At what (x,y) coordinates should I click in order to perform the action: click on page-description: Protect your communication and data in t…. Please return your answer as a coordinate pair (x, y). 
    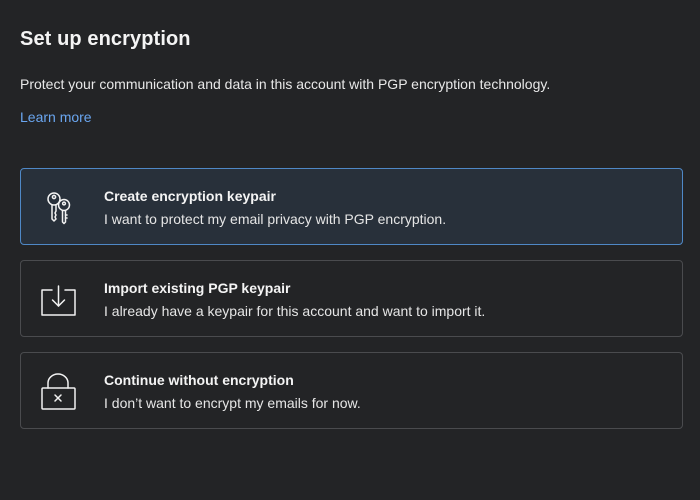
    Looking at the image, I should click on (285, 84).